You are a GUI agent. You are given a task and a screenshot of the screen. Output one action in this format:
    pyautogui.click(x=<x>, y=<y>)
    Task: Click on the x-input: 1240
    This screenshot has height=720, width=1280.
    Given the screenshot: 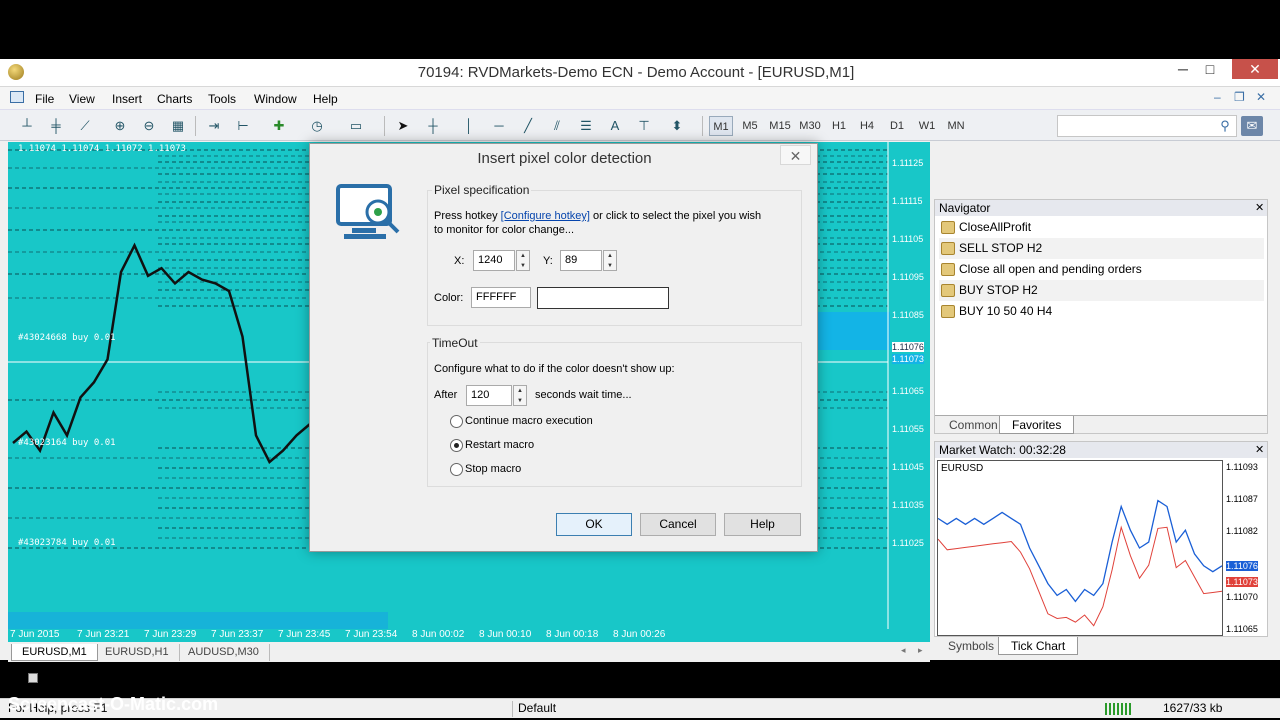 What is the action you would take?
    pyautogui.click(x=494, y=260)
    